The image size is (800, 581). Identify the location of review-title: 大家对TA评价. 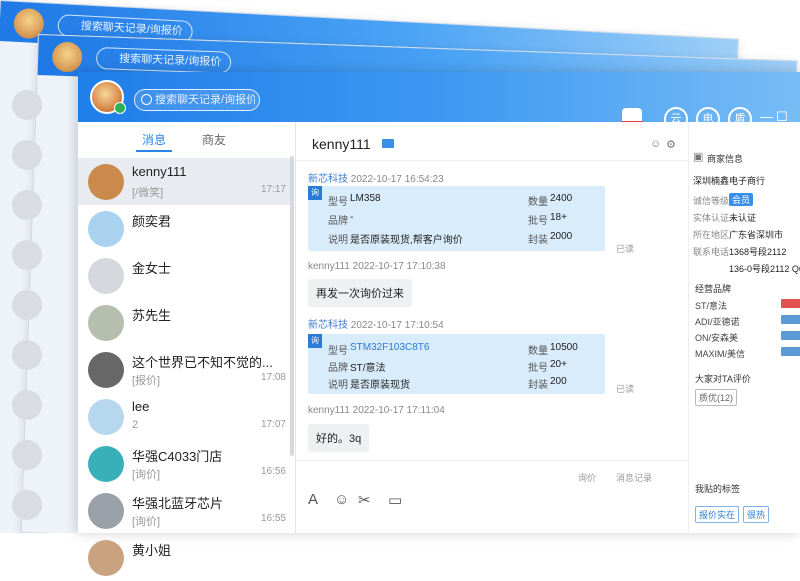
(723, 379).